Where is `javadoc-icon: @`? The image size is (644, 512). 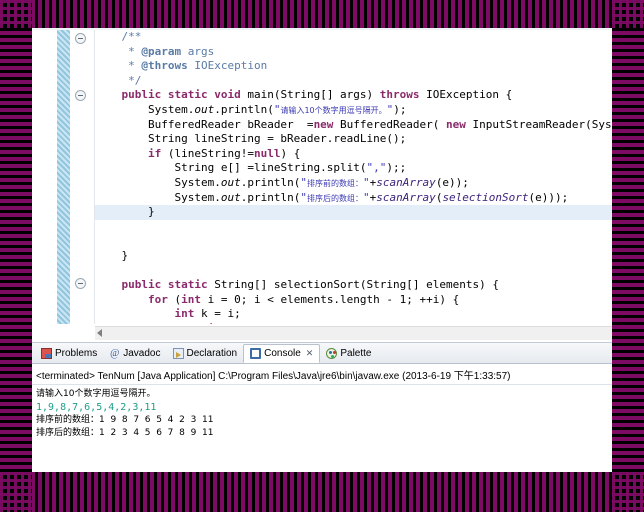 javadoc-icon: @ is located at coordinates (115, 353).